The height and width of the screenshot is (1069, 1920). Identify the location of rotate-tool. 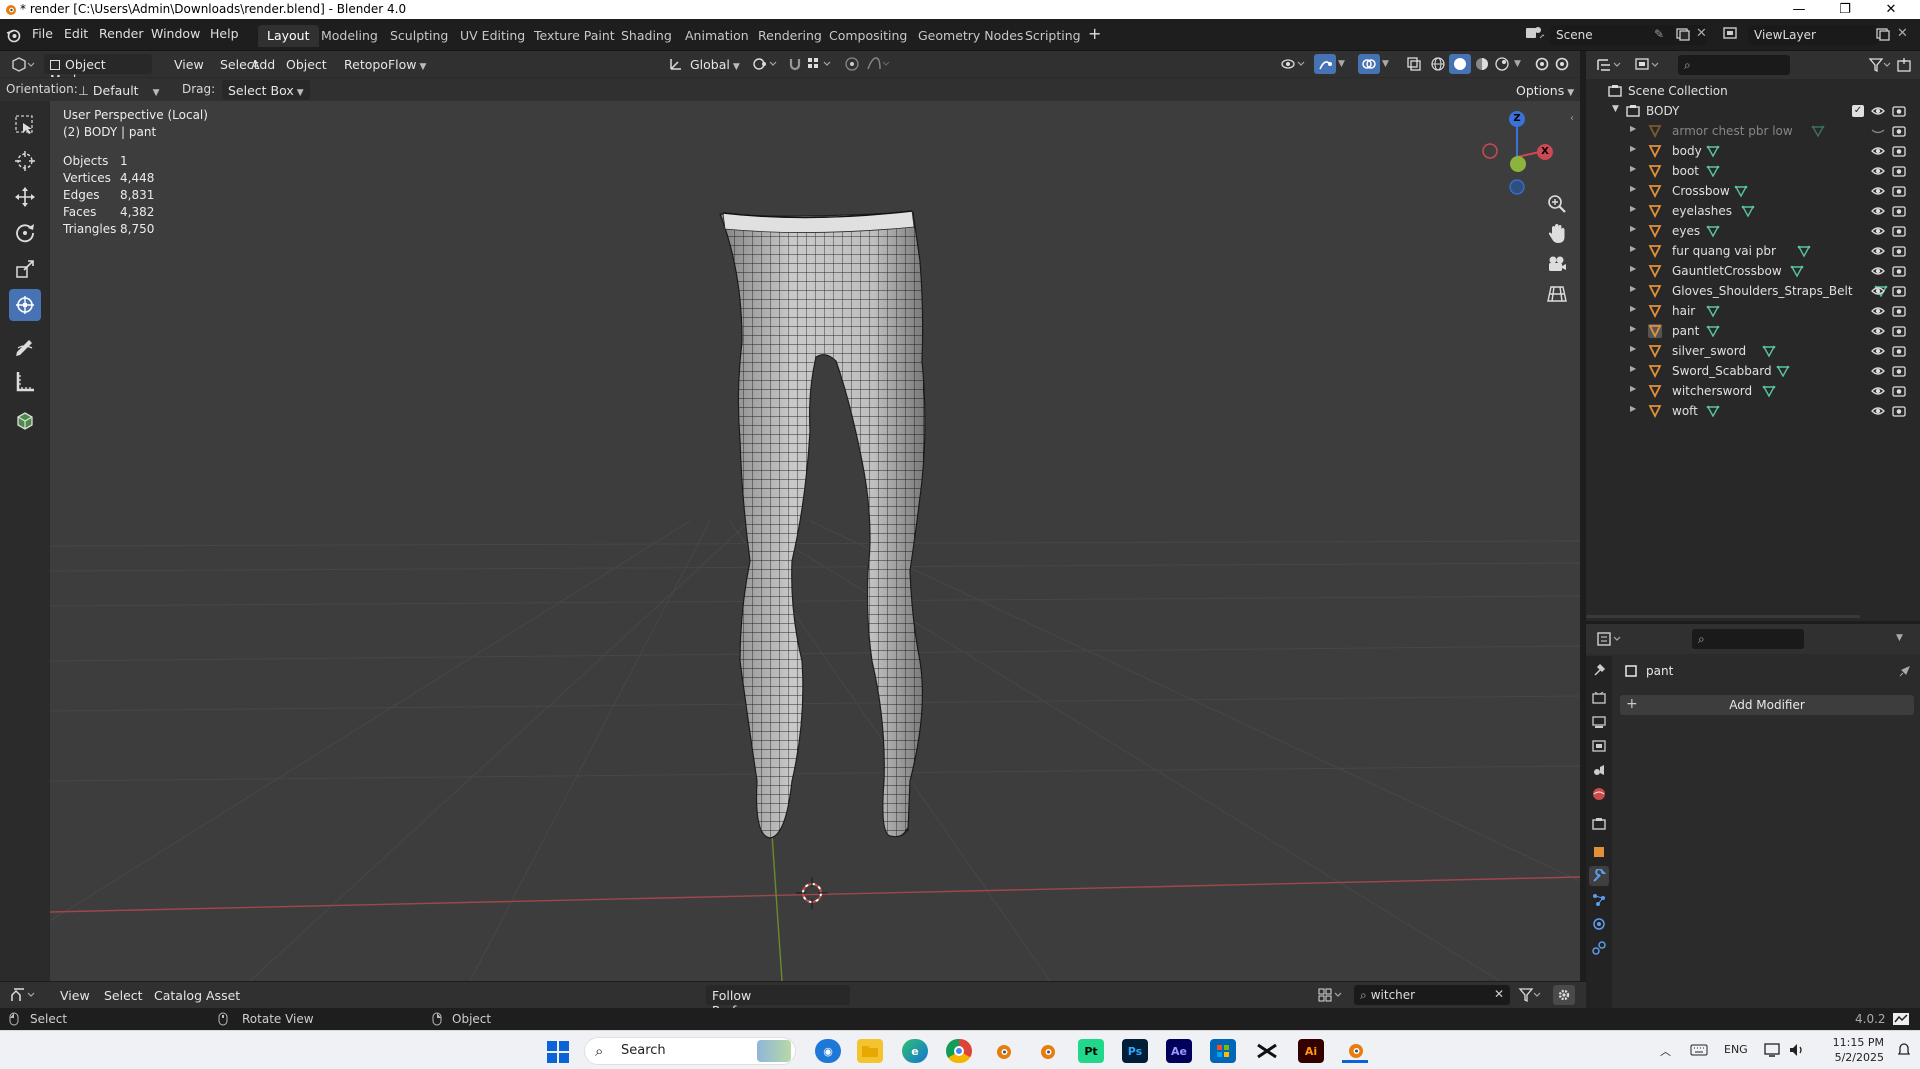
(25, 233).